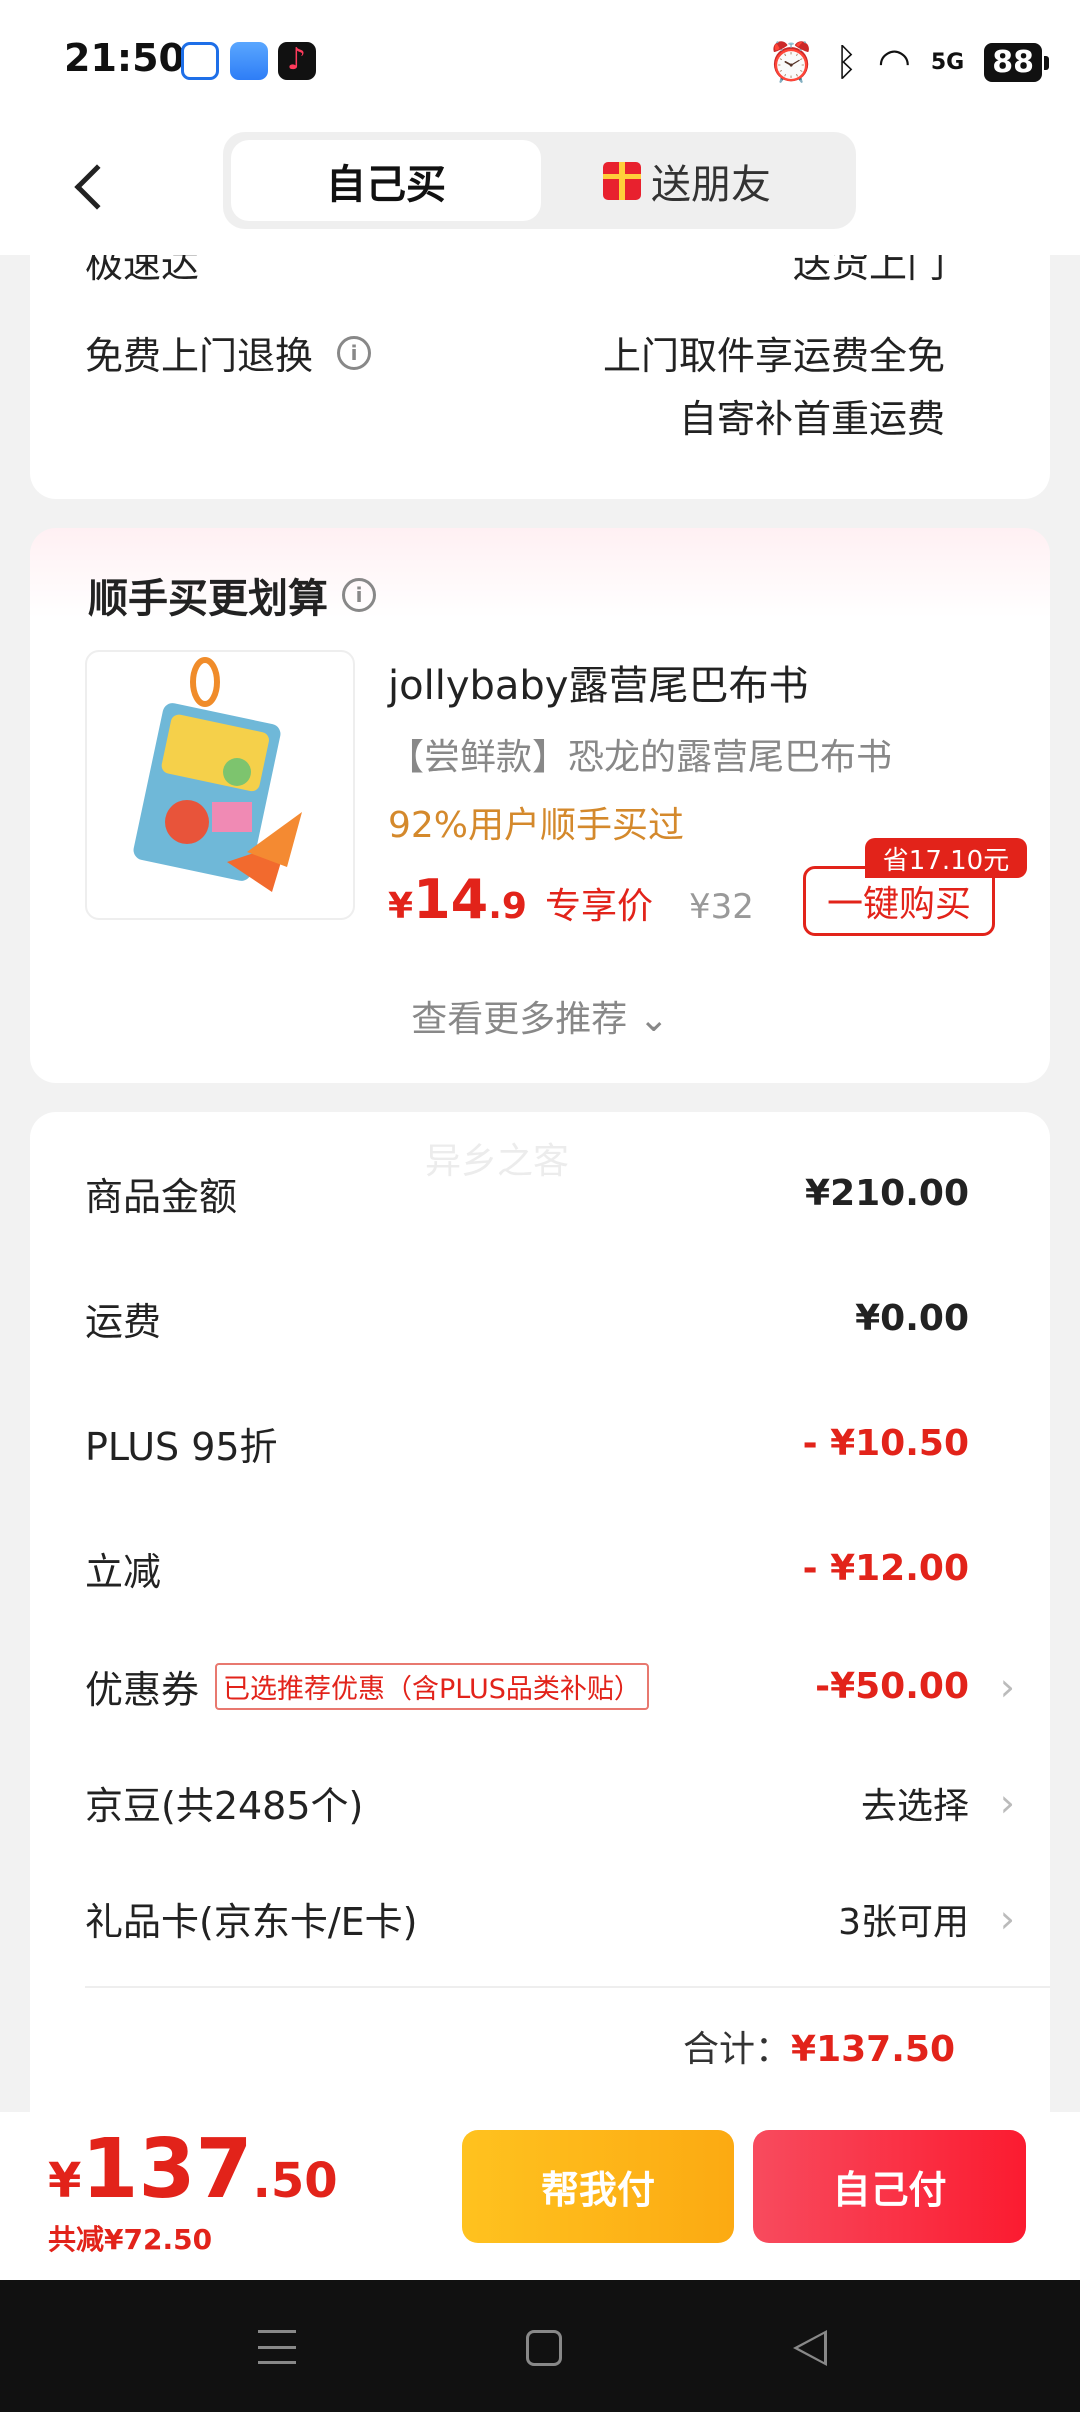 This screenshot has width=1080, height=2412. I want to click on top-nav: 自己买 送朋友, so click(540, 190).